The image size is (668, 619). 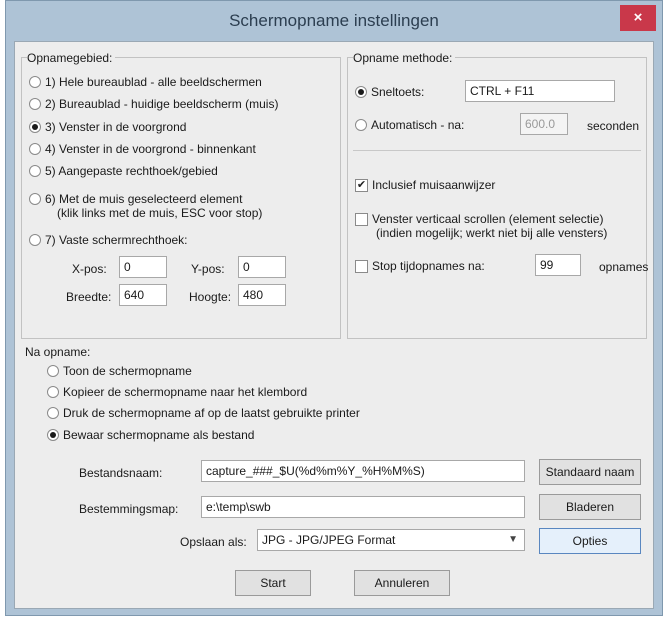 What do you see at coordinates (544, 124) in the screenshot?
I see `auto-interval-field: 600.0` at bounding box center [544, 124].